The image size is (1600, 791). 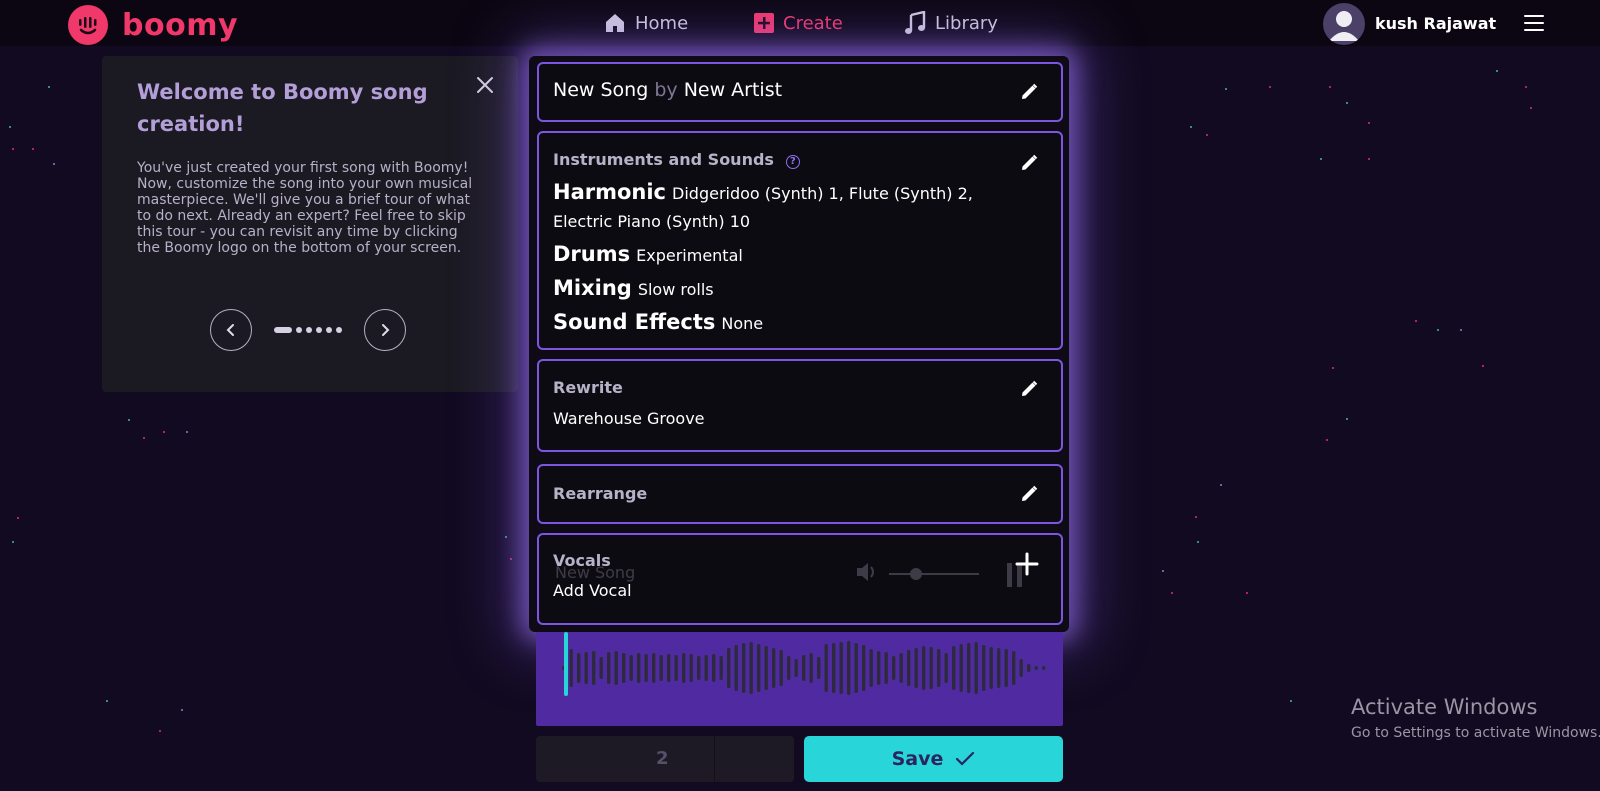 What do you see at coordinates (714, 759) in the screenshot?
I see `stepper-divider` at bounding box center [714, 759].